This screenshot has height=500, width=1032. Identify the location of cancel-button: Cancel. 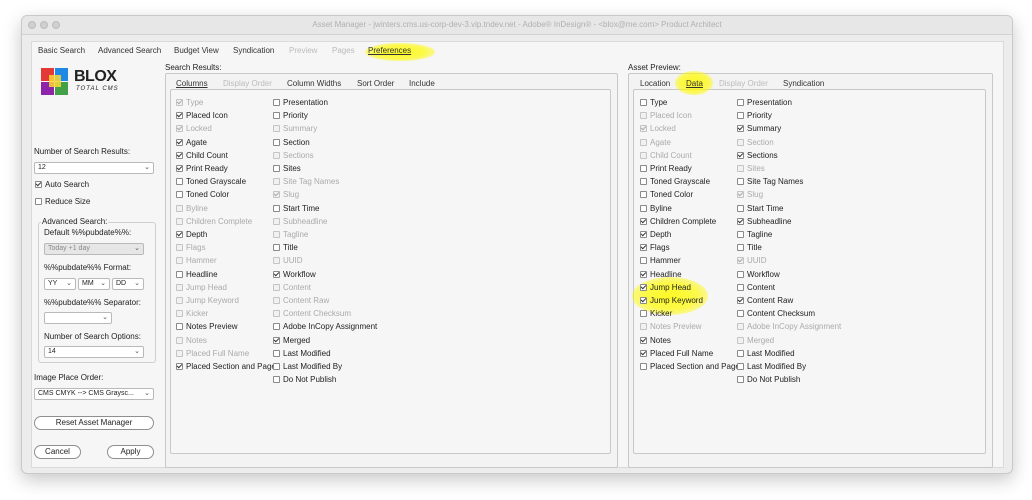
(57, 452).